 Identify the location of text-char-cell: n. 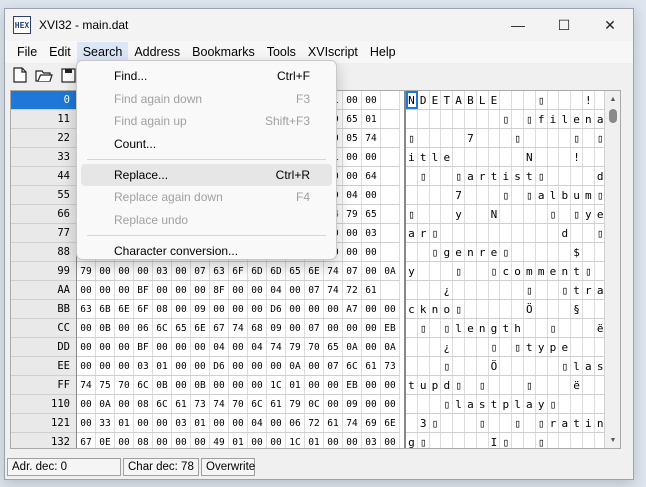
(436, 309).